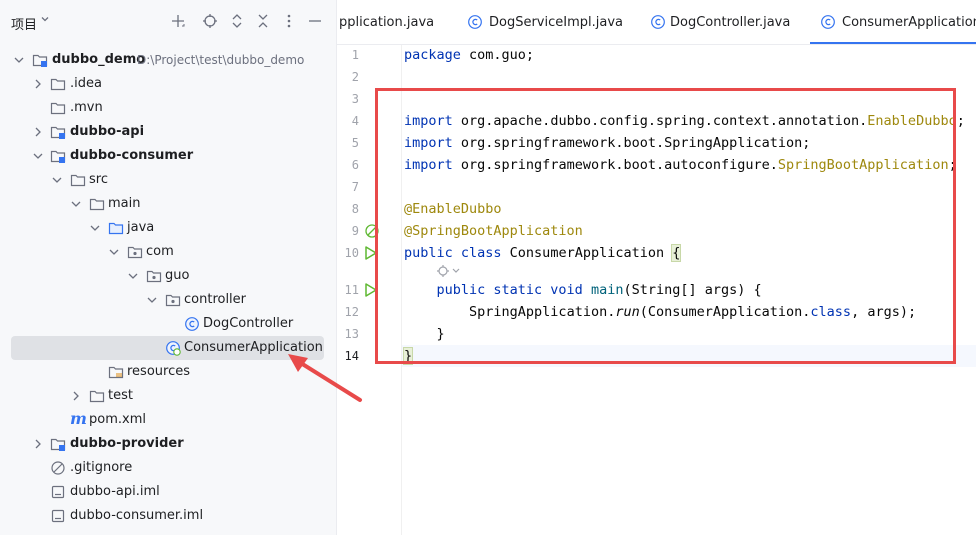  What do you see at coordinates (168, 228) in the screenshot?
I see `tree-item-java: java` at bounding box center [168, 228].